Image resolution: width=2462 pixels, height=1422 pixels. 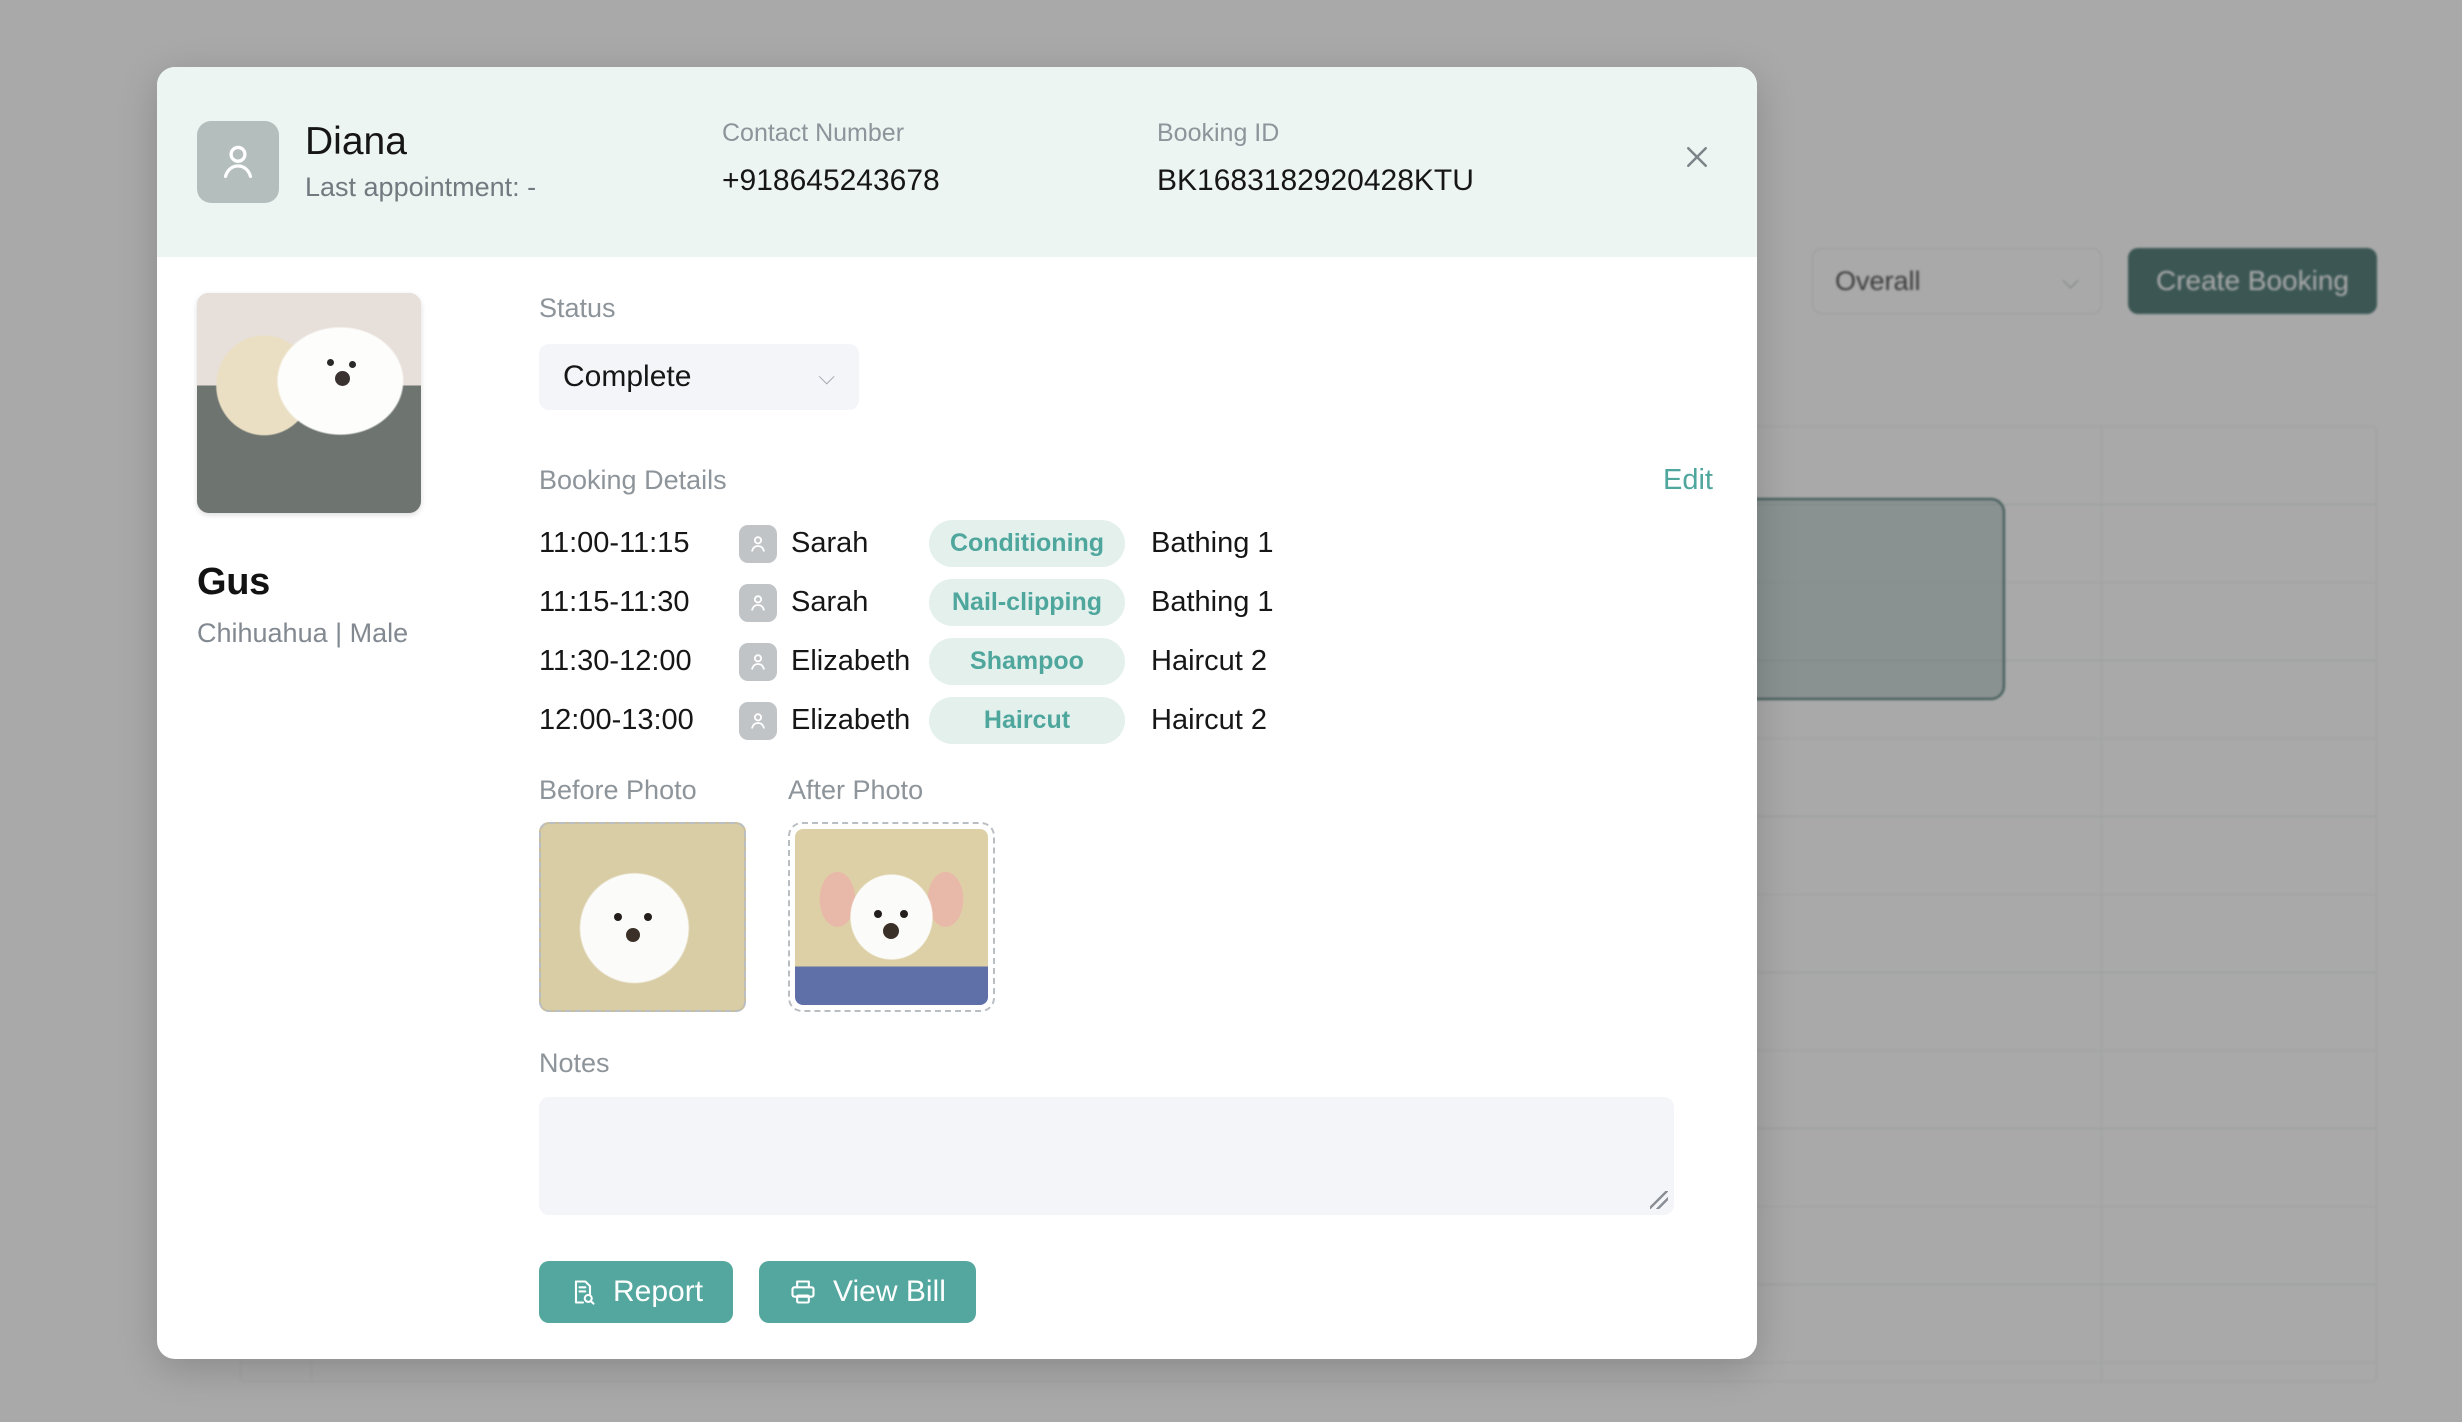 I want to click on before-photo-block: Before Photo, so click(x=642, y=893).